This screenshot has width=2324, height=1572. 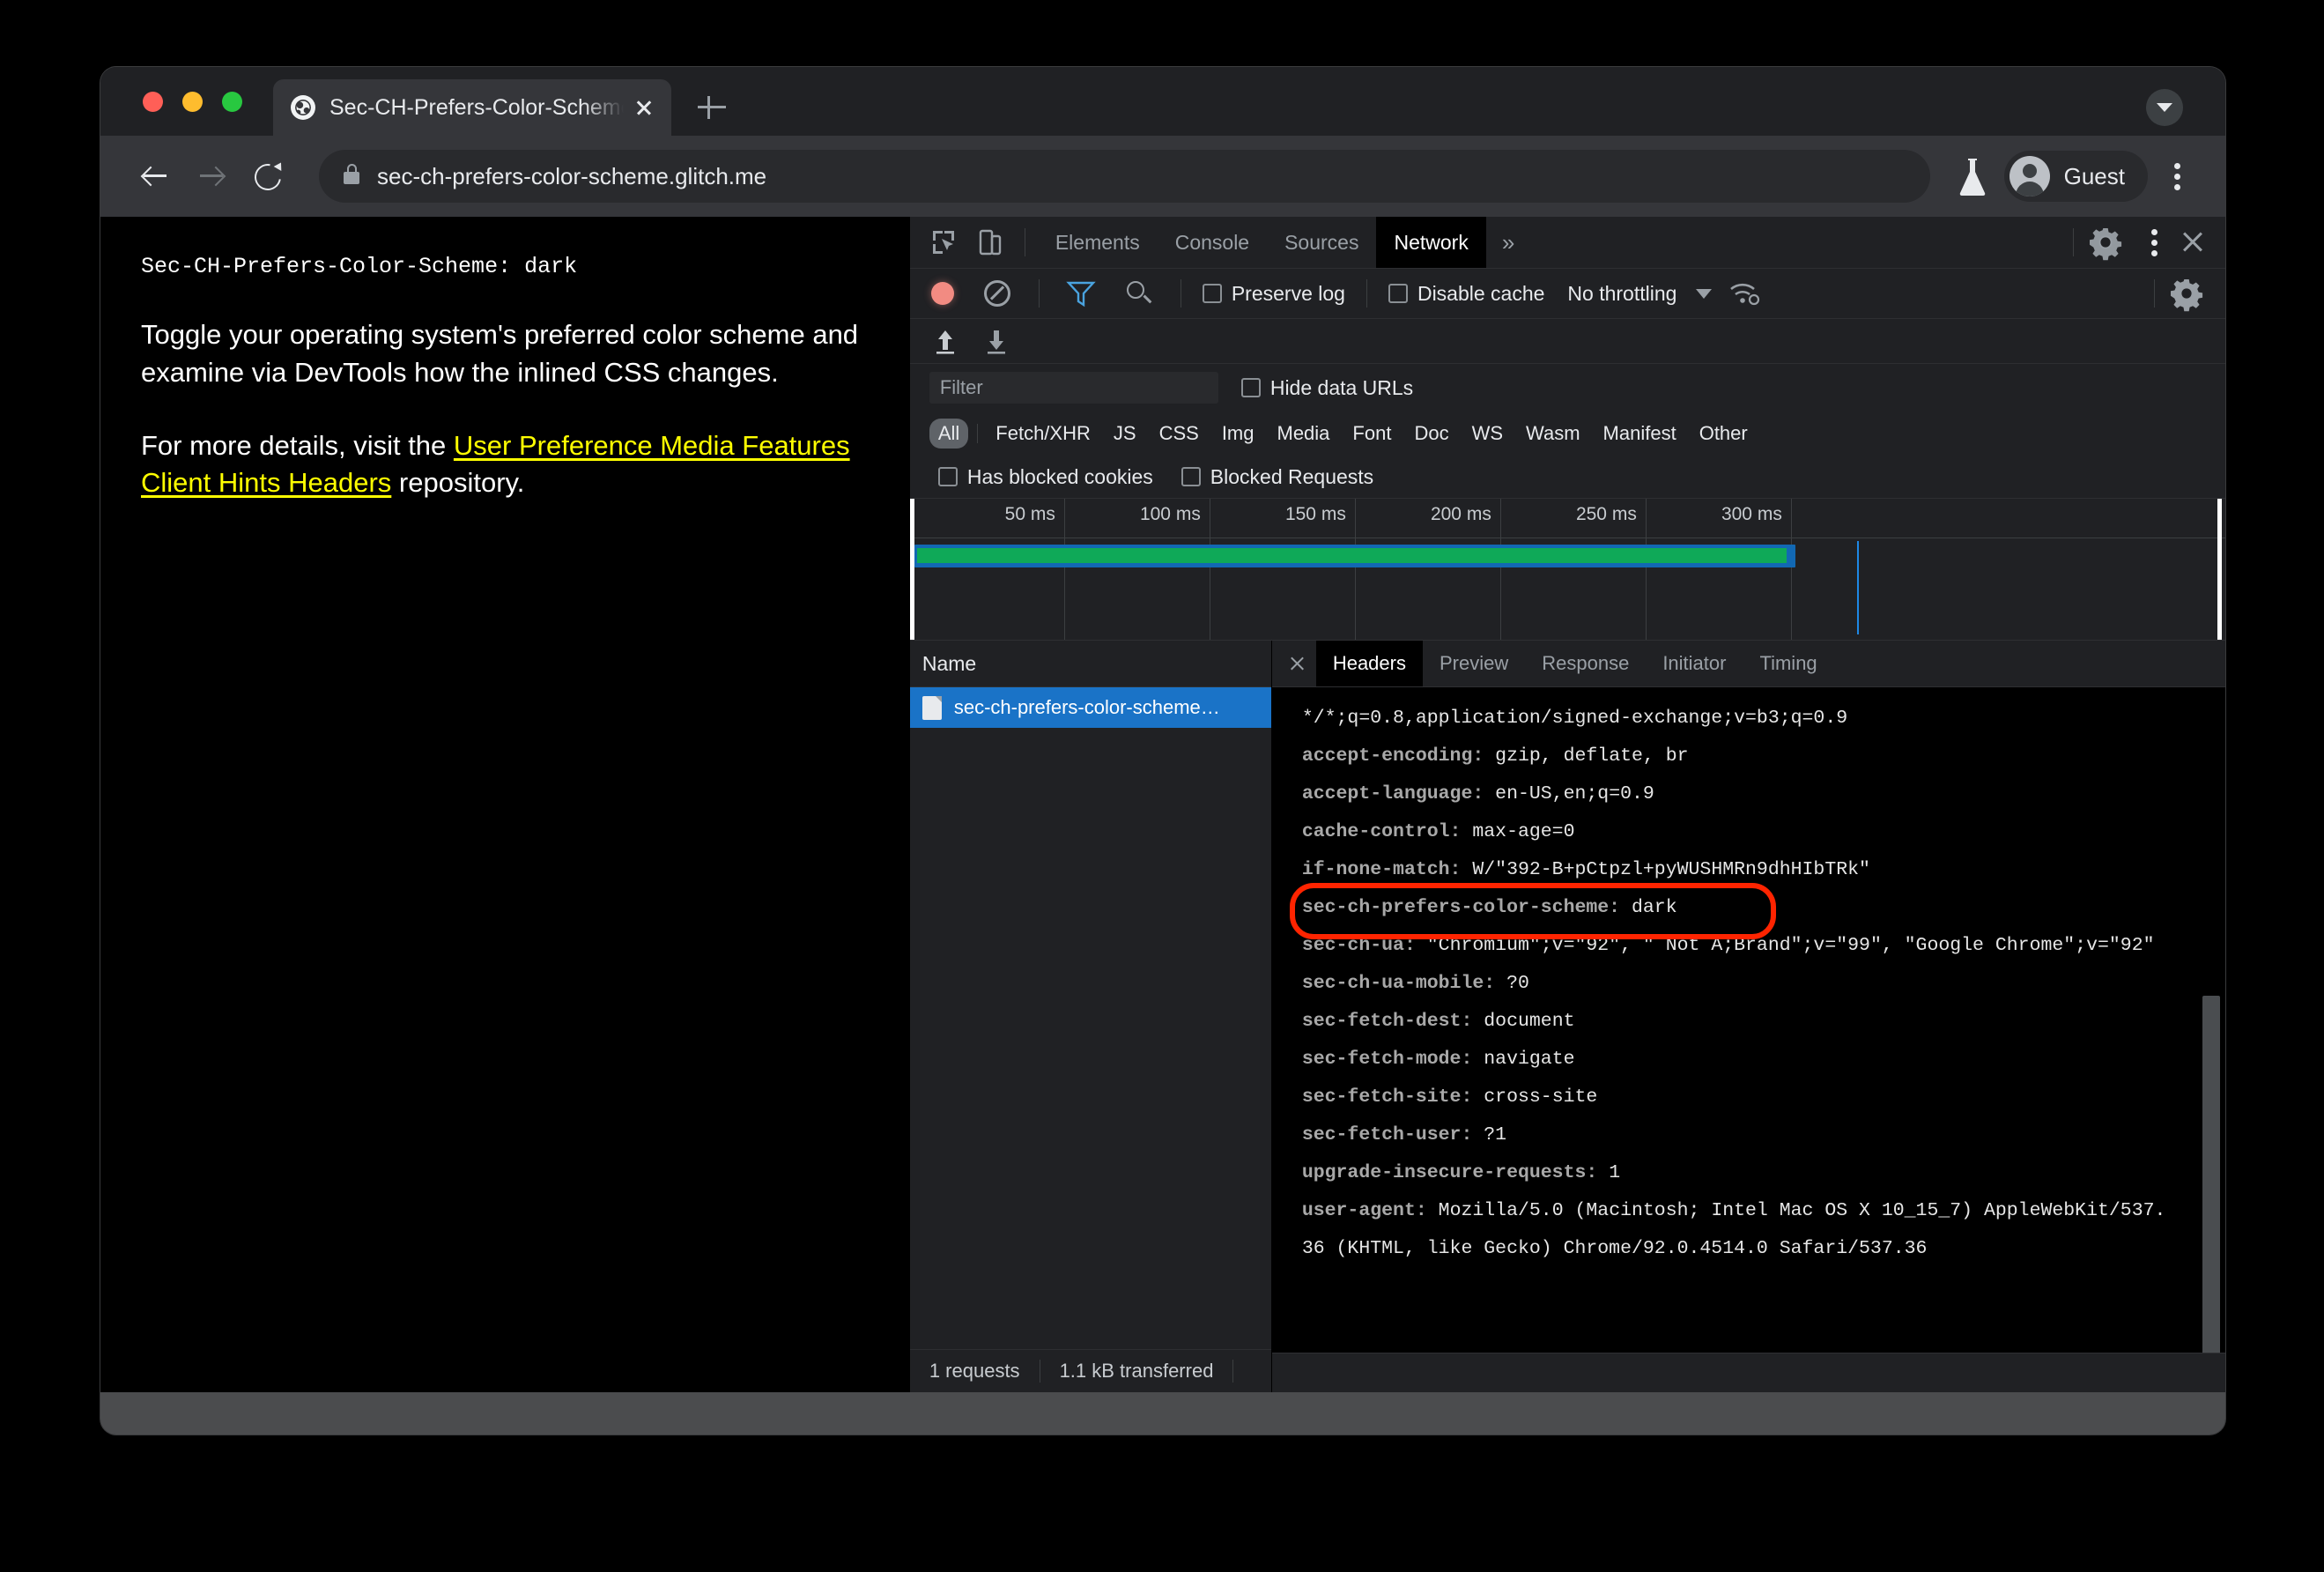 I want to click on request-timing-band-inner, so click(x=1351, y=555).